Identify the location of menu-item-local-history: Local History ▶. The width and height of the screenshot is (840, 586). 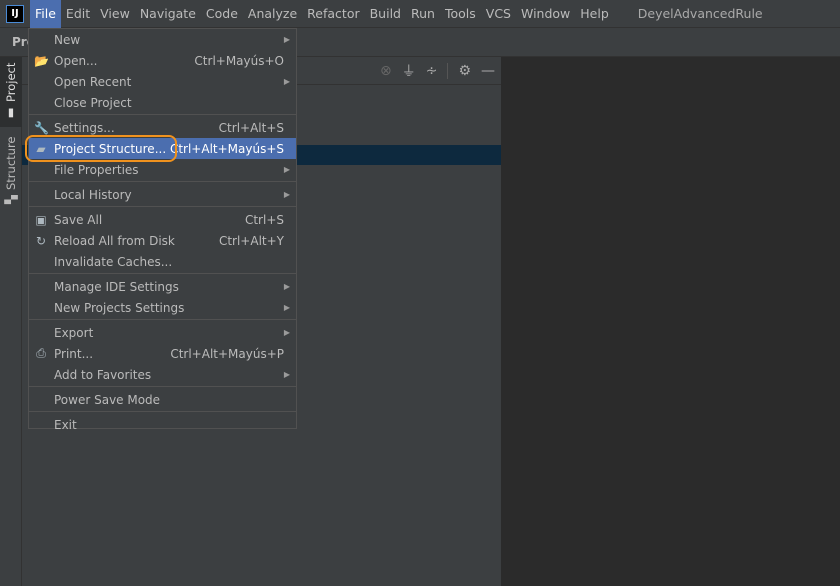
(162, 194).